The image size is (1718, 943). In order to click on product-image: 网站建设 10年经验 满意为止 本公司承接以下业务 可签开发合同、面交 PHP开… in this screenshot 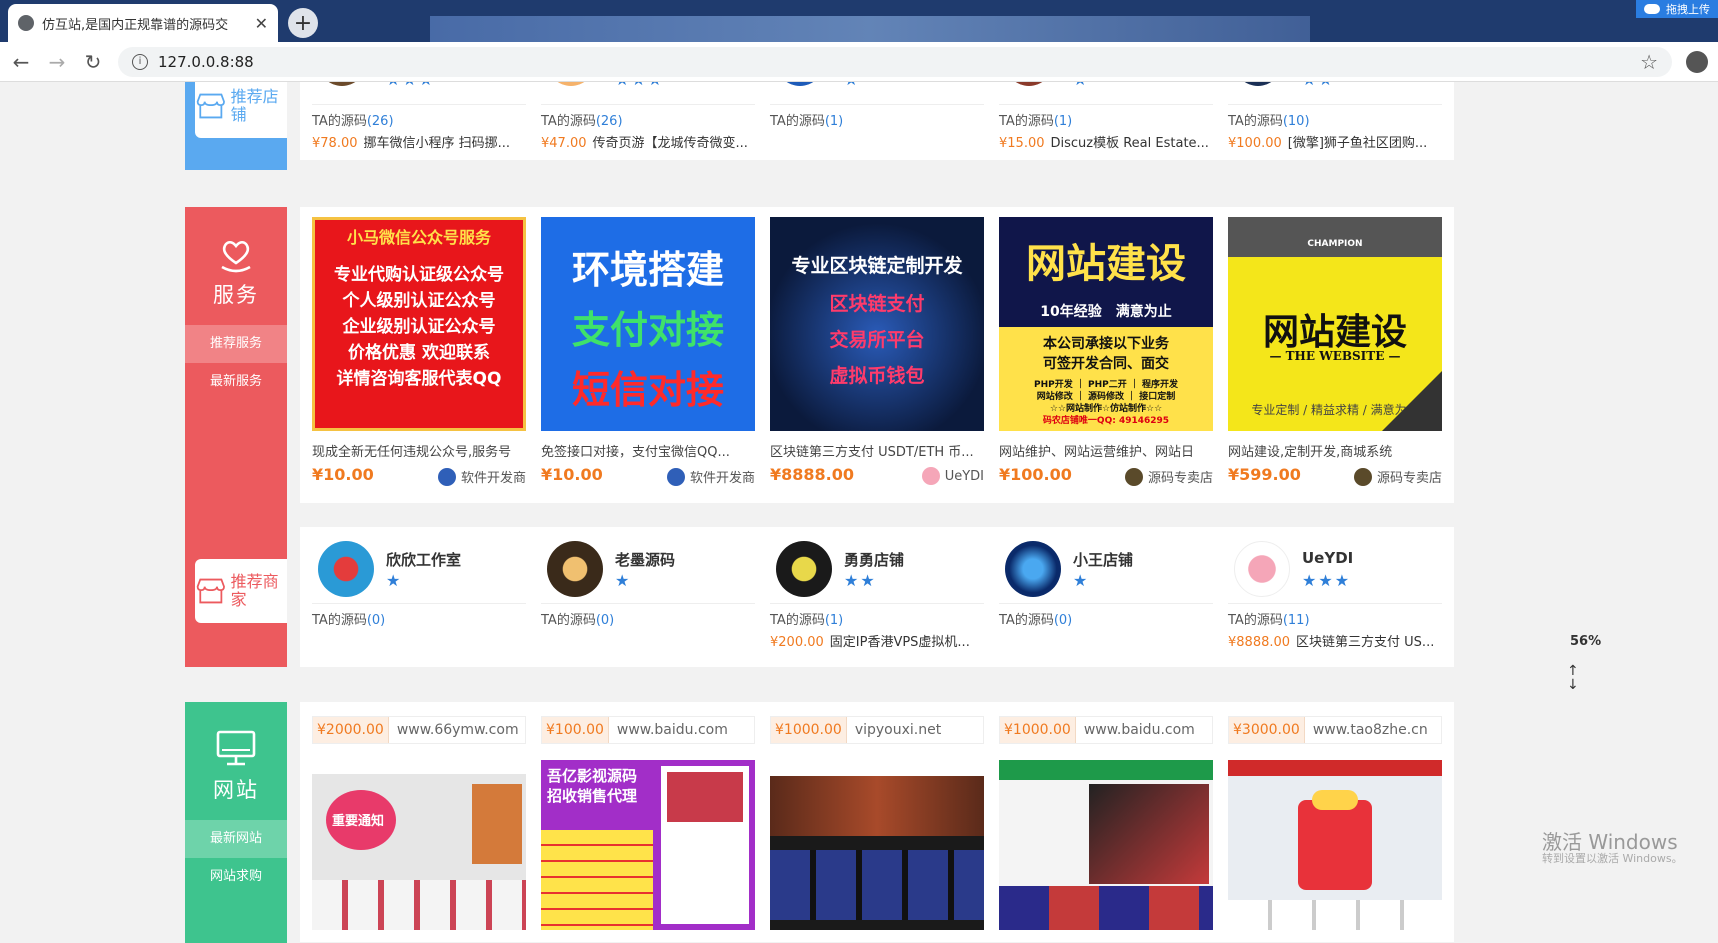, I will do `click(1106, 324)`.